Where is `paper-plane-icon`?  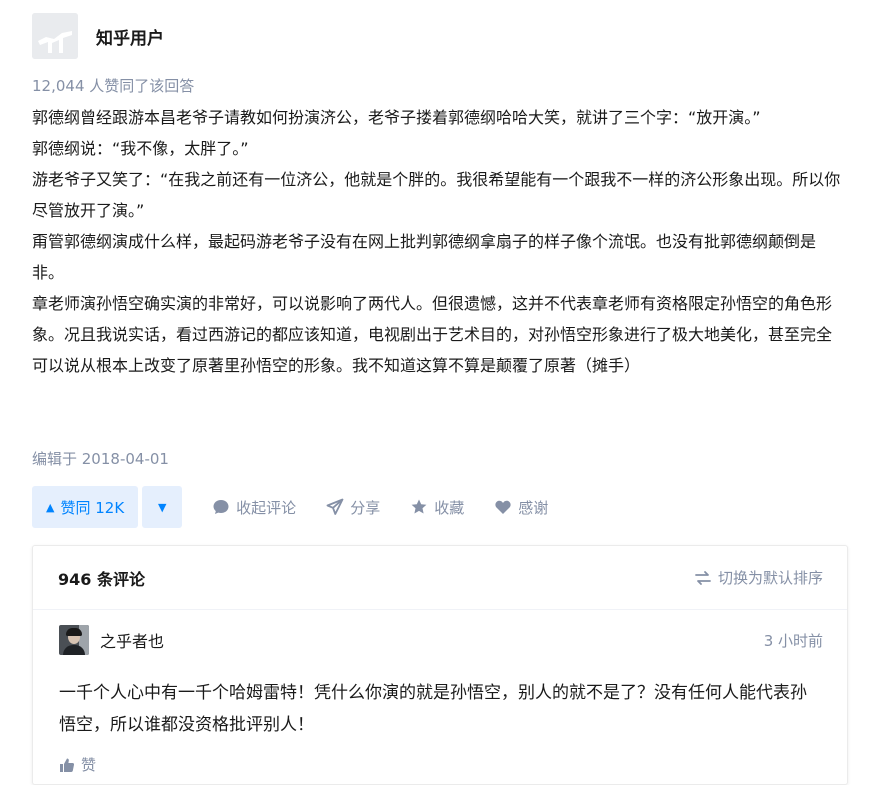
paper-plane-icon is located at coordinates (335, 506).